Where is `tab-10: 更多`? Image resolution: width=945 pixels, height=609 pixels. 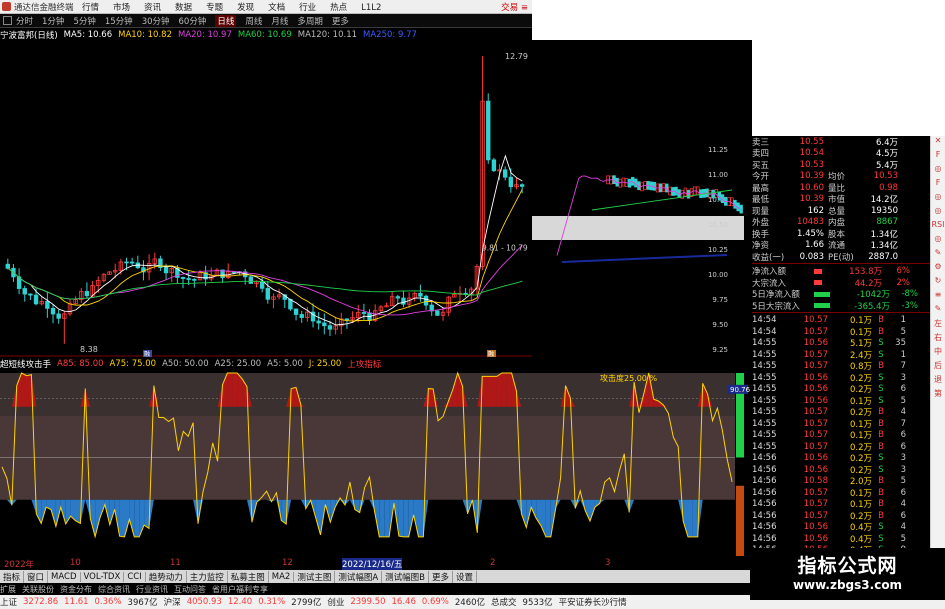
tab-10: 更多 is located at coordinates (340, 21).